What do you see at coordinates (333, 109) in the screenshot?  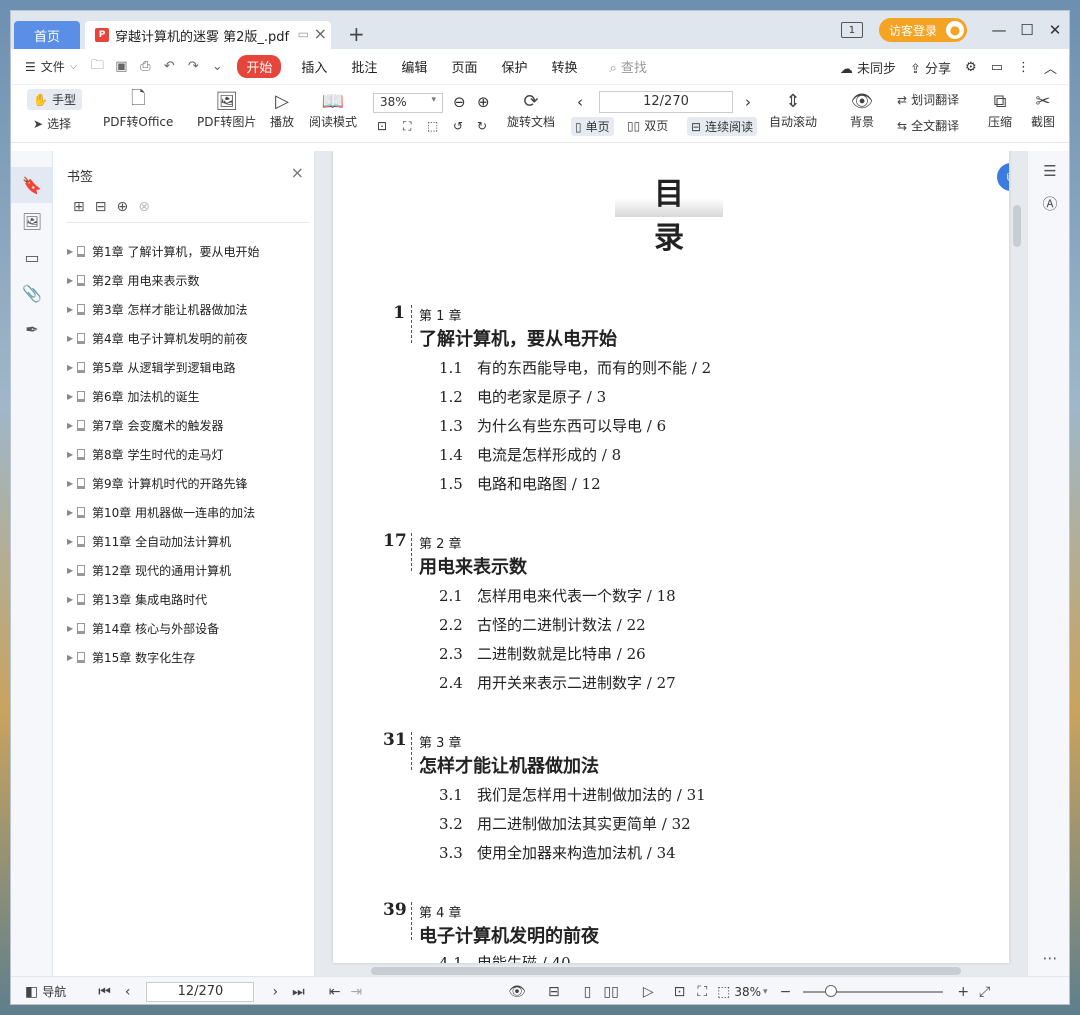 I see `reading-mode-button: 📖 阅读模式` at bounding box center [333, 109].